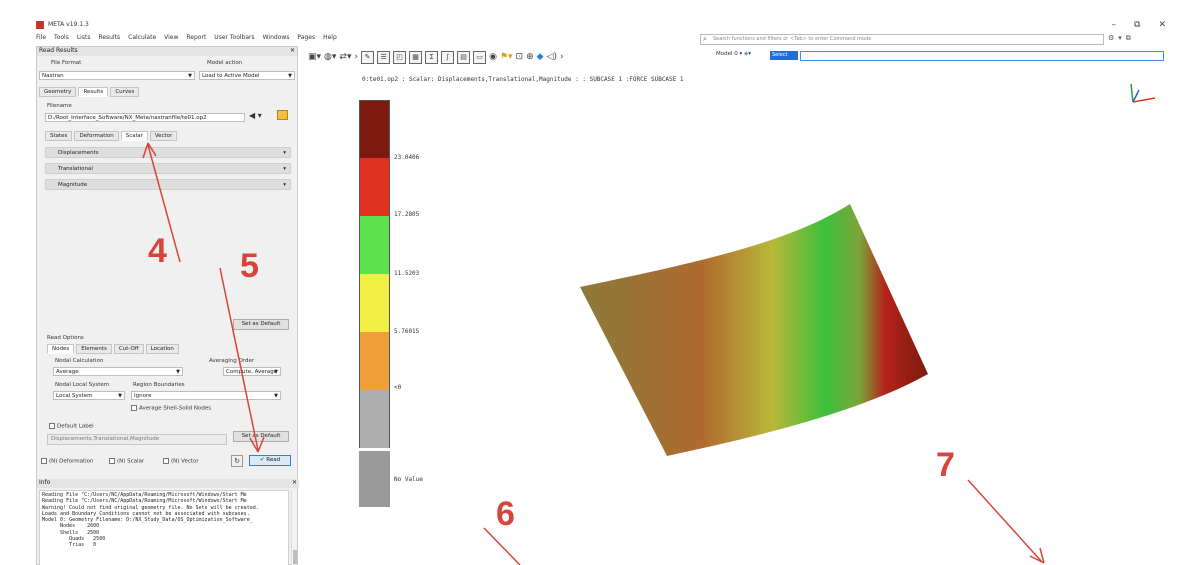 This screenshot has height=565, width=1200. Describe the element at coordinates (157, 251) in the screenshot. I see `callout-4: 4` at that location.